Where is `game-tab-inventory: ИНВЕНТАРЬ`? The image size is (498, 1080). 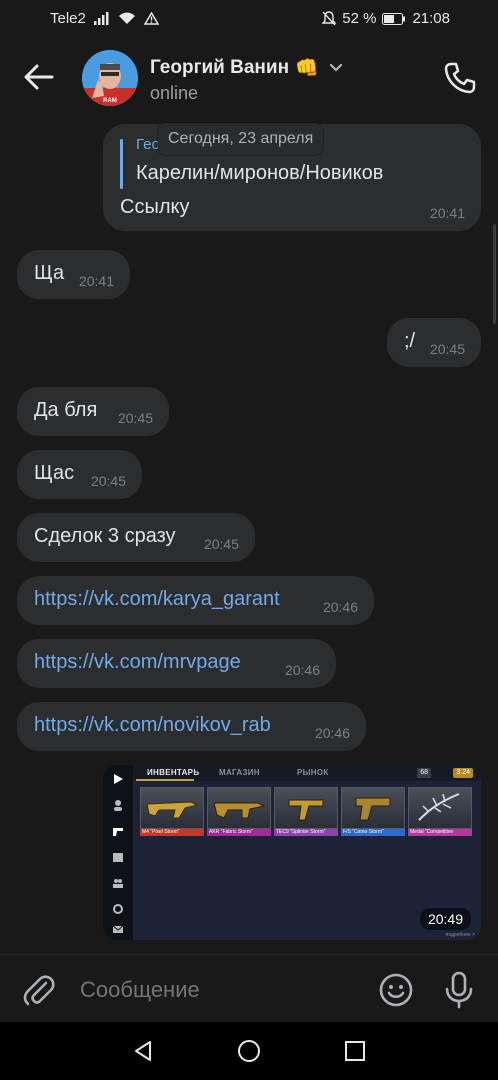
game-tab-inventory: ИНВЕНТАРЬ is located at coordinates (173, 772).